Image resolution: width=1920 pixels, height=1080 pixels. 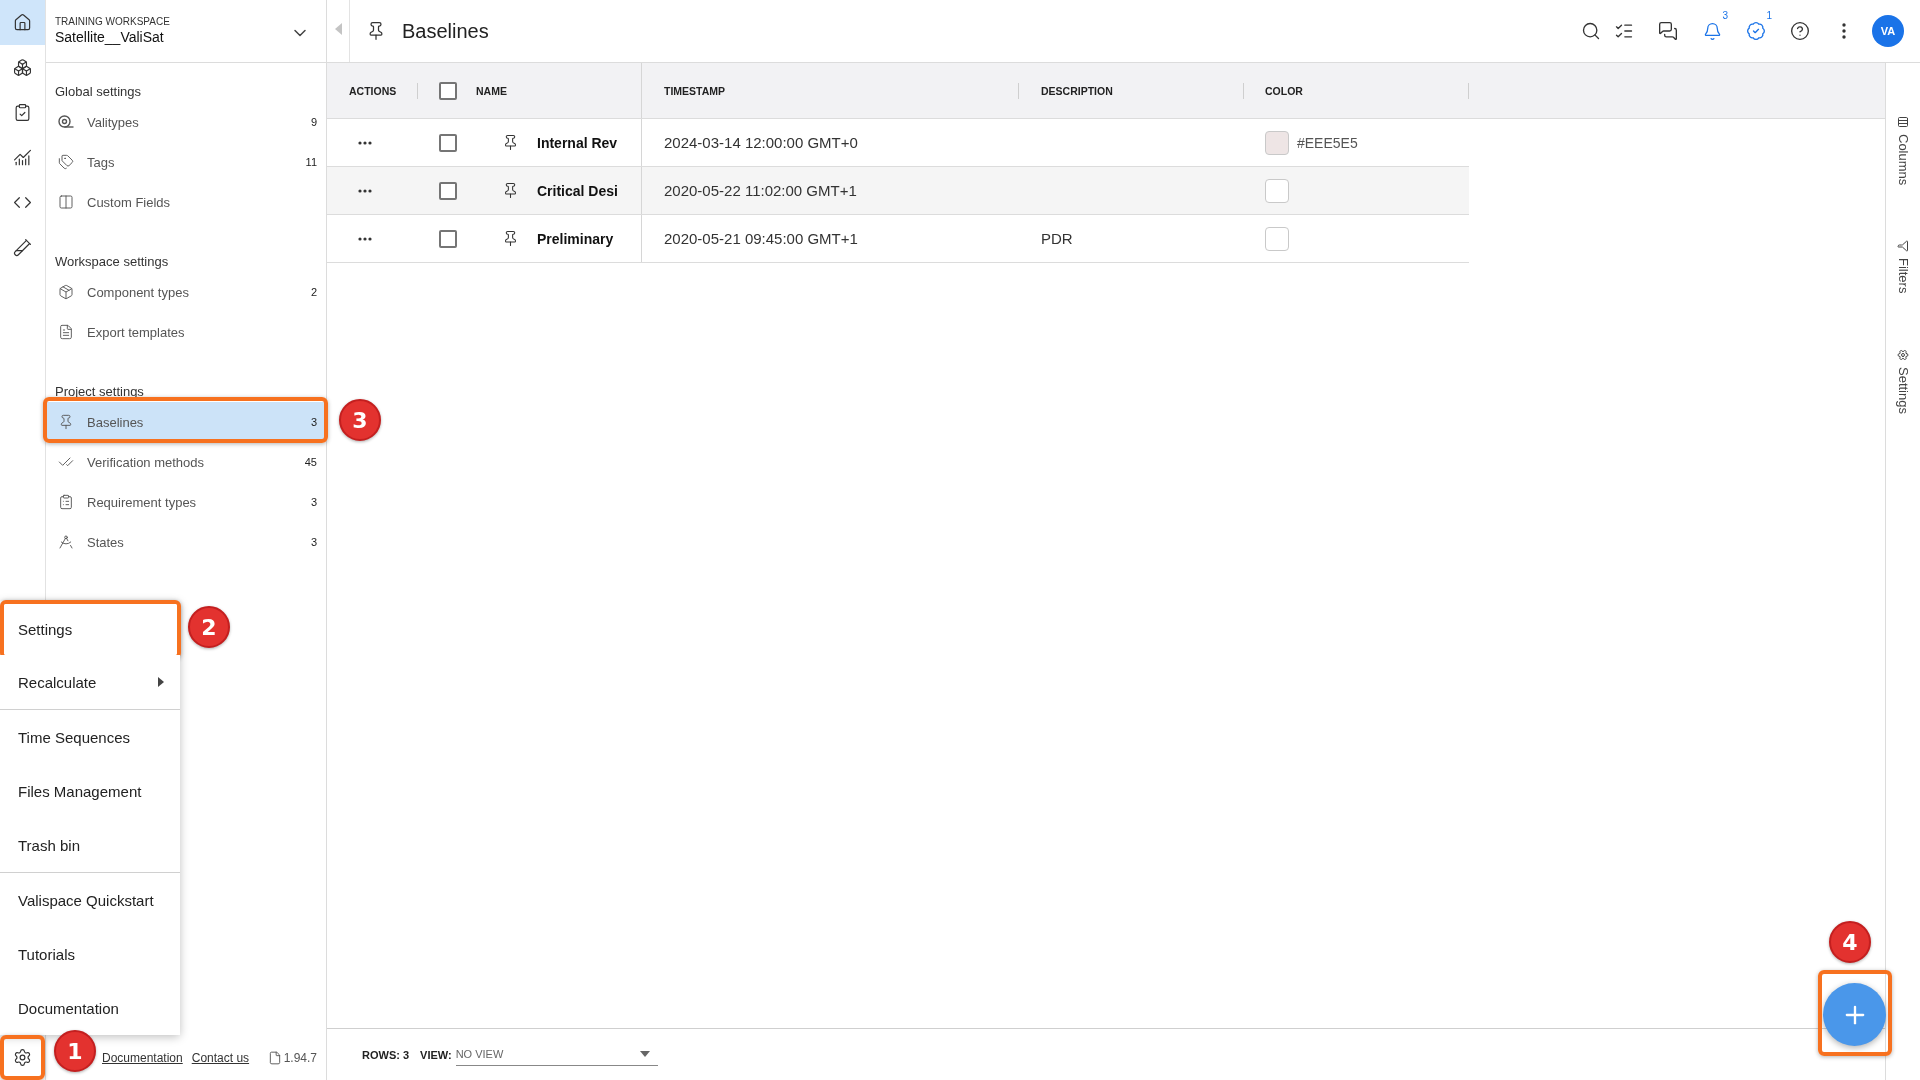 I want to click on step-number-badge: 1, so click(x=75, y=1051).